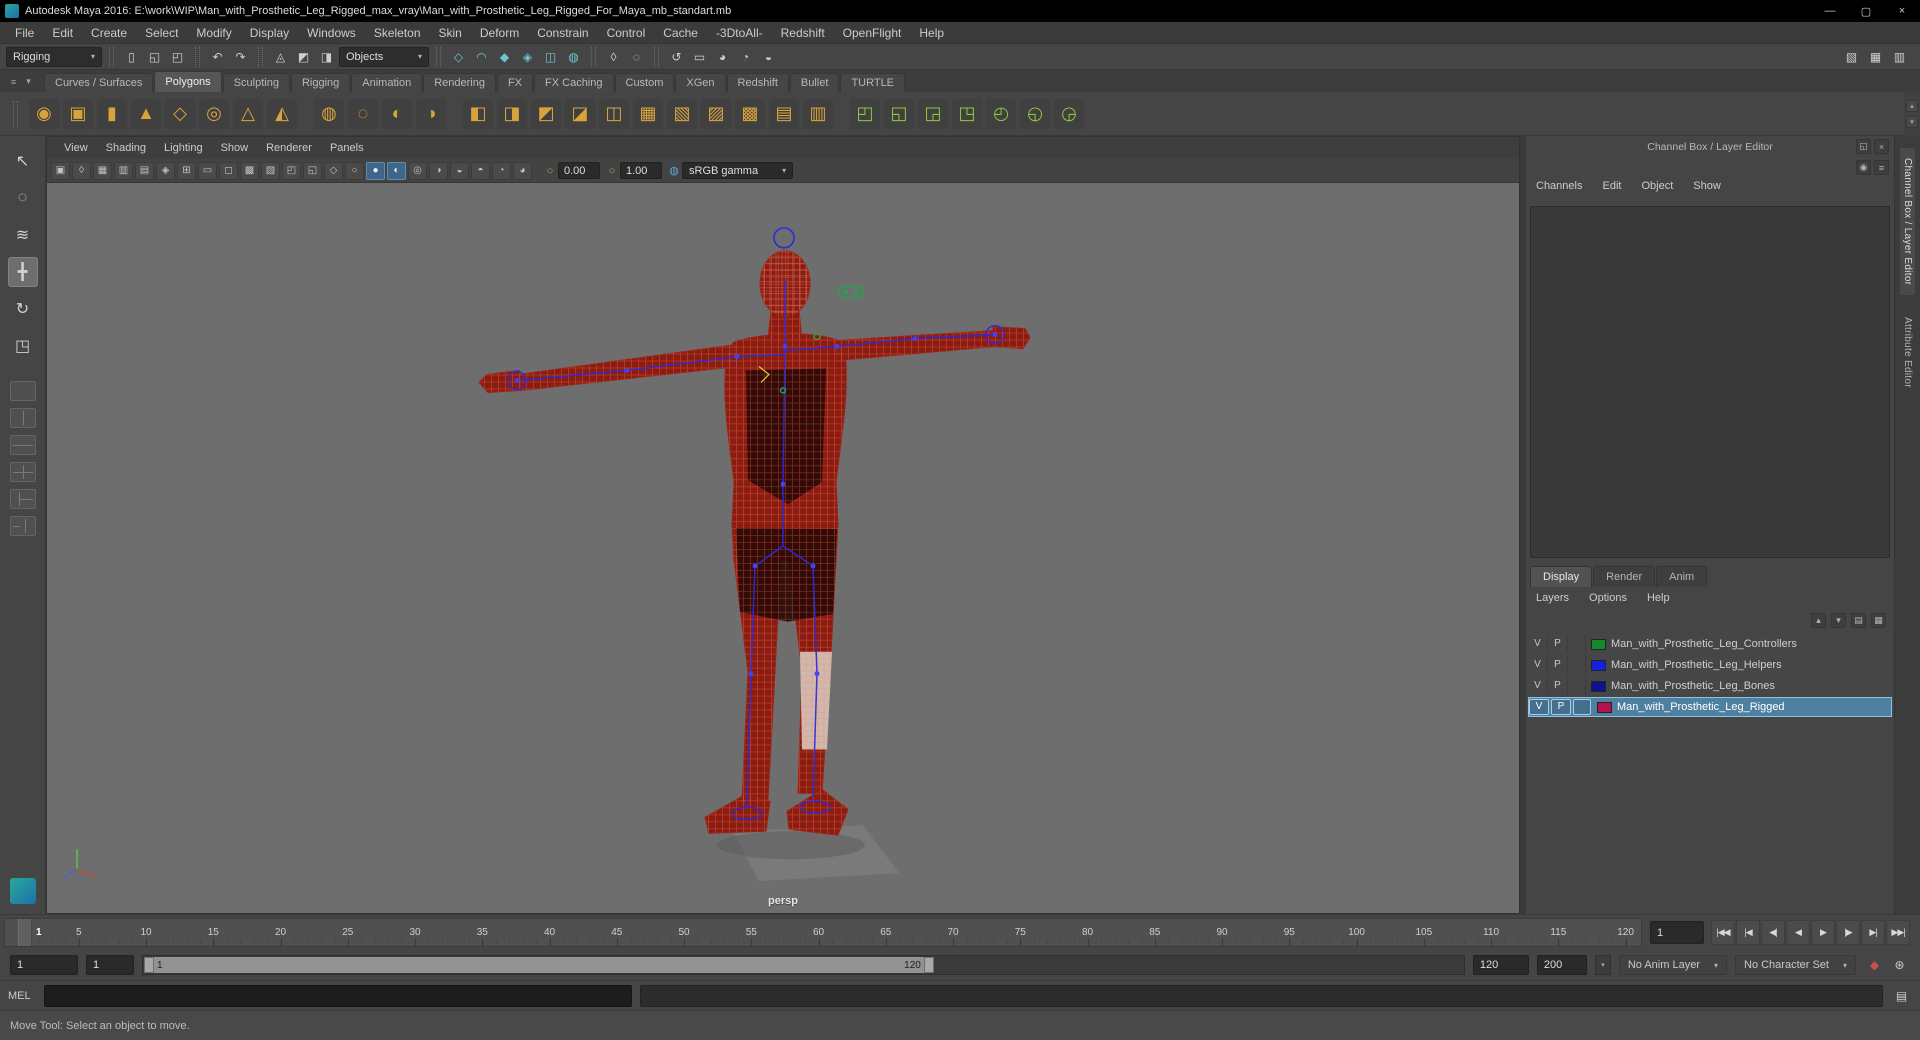  What do you see at coordinates (579, 170) in the screenshot?
I see `exposure-field: 0.00` at bounding box center [579, 170].